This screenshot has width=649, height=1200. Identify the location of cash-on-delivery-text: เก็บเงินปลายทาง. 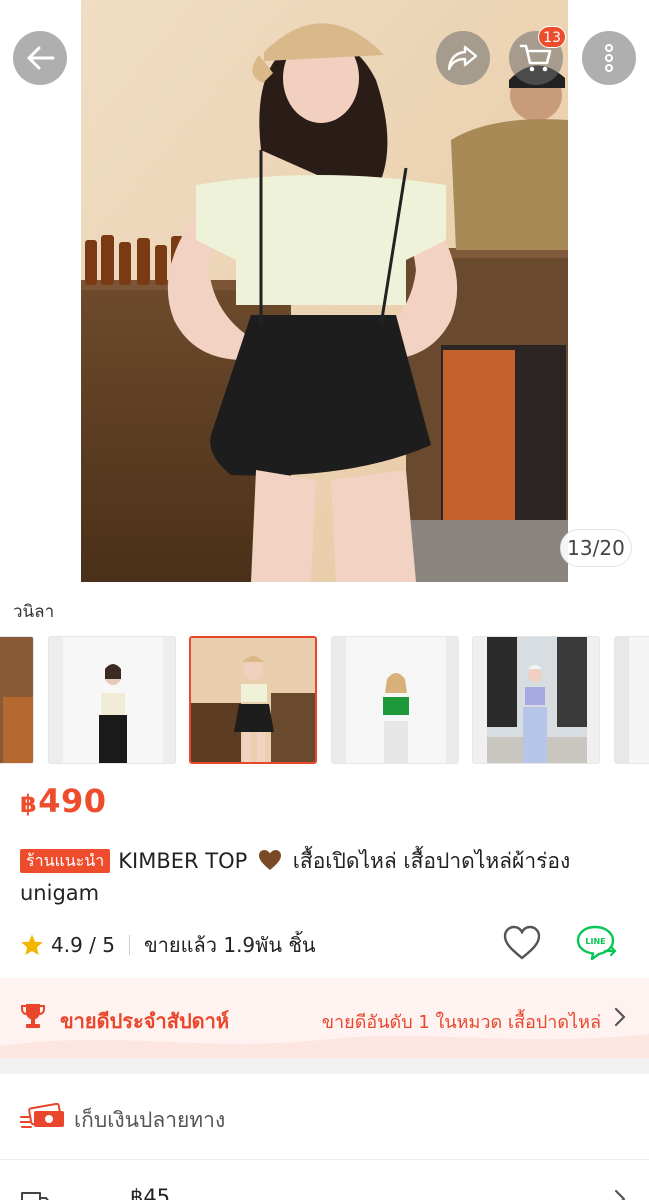
(150, 1120).